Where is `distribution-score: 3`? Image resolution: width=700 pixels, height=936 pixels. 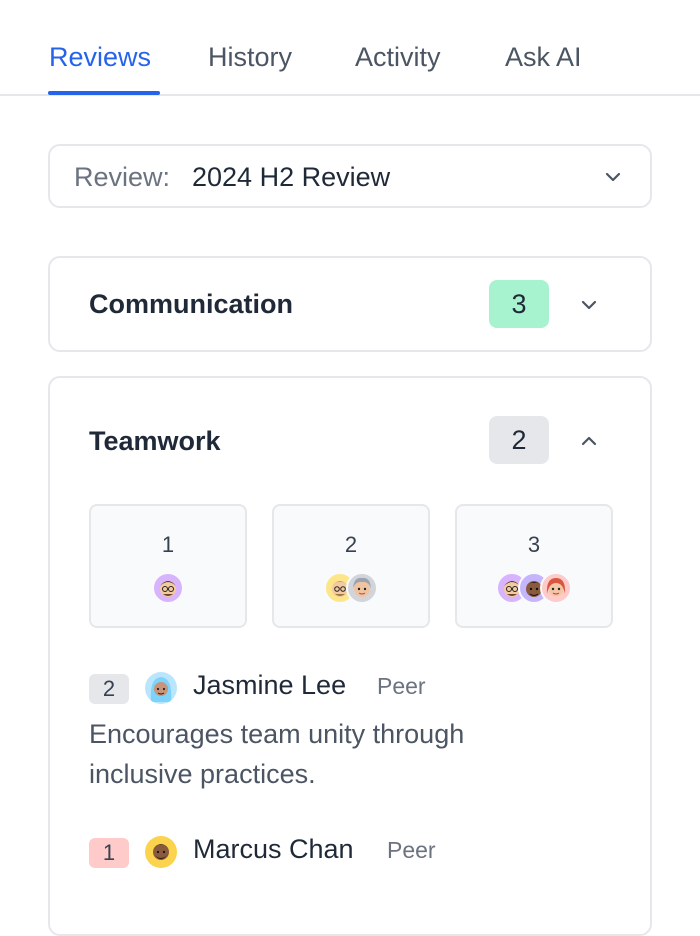
distribution-score: 3 is located at coordinates (534, 544).